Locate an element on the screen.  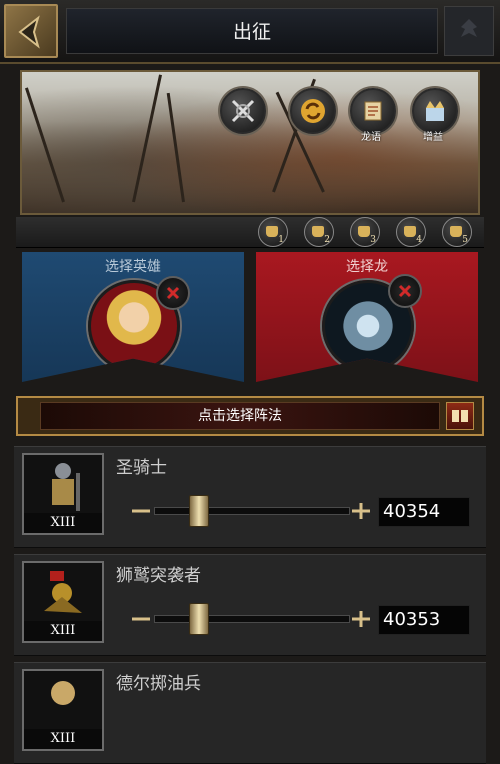
troop-count-field: 40354 is located at coordinates (424, 512).